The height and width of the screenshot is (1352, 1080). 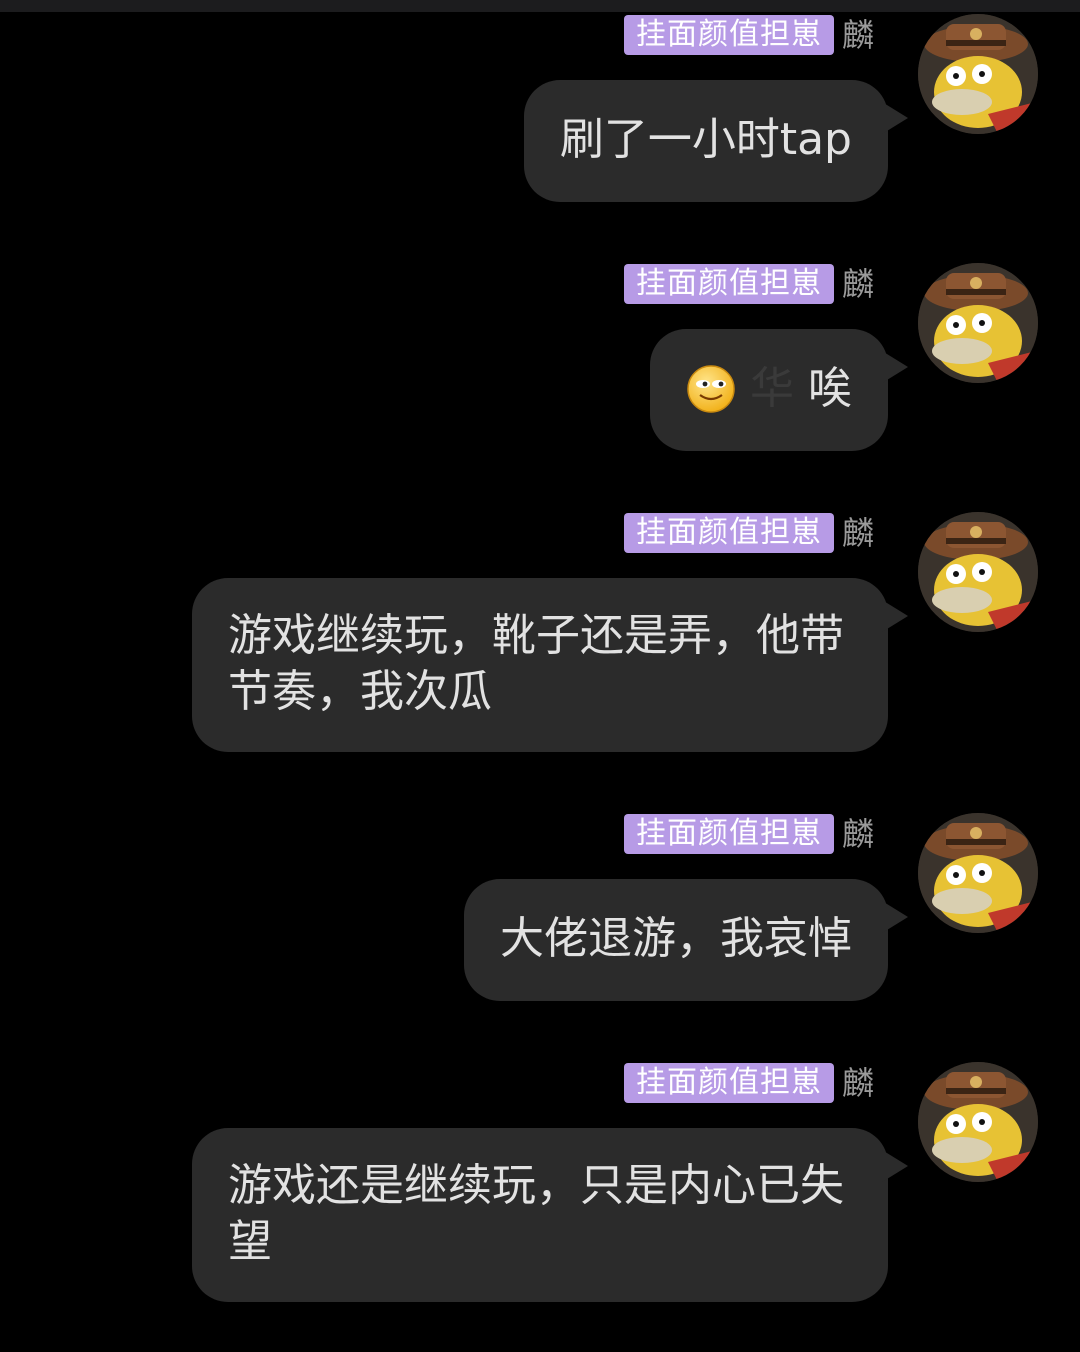 What do you see at coordinates (830, 388) in the screenshot?
I see `message-text: 唉` at bounding box center [830, 388].